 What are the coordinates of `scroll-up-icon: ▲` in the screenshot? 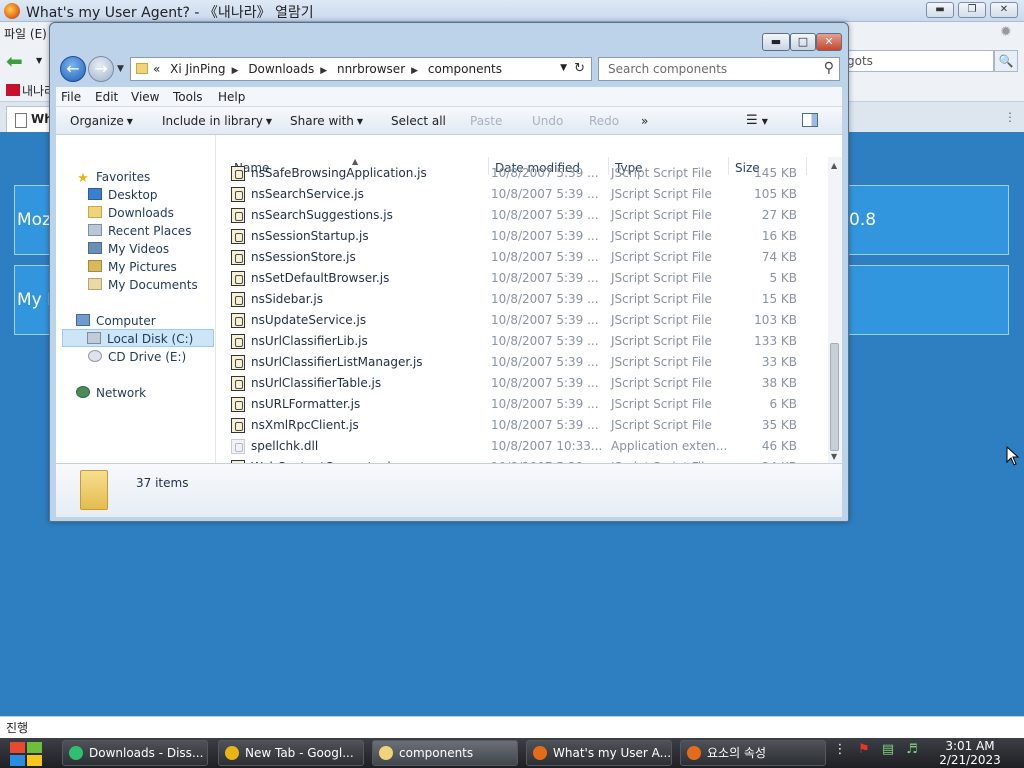 It's located at (834, 165).